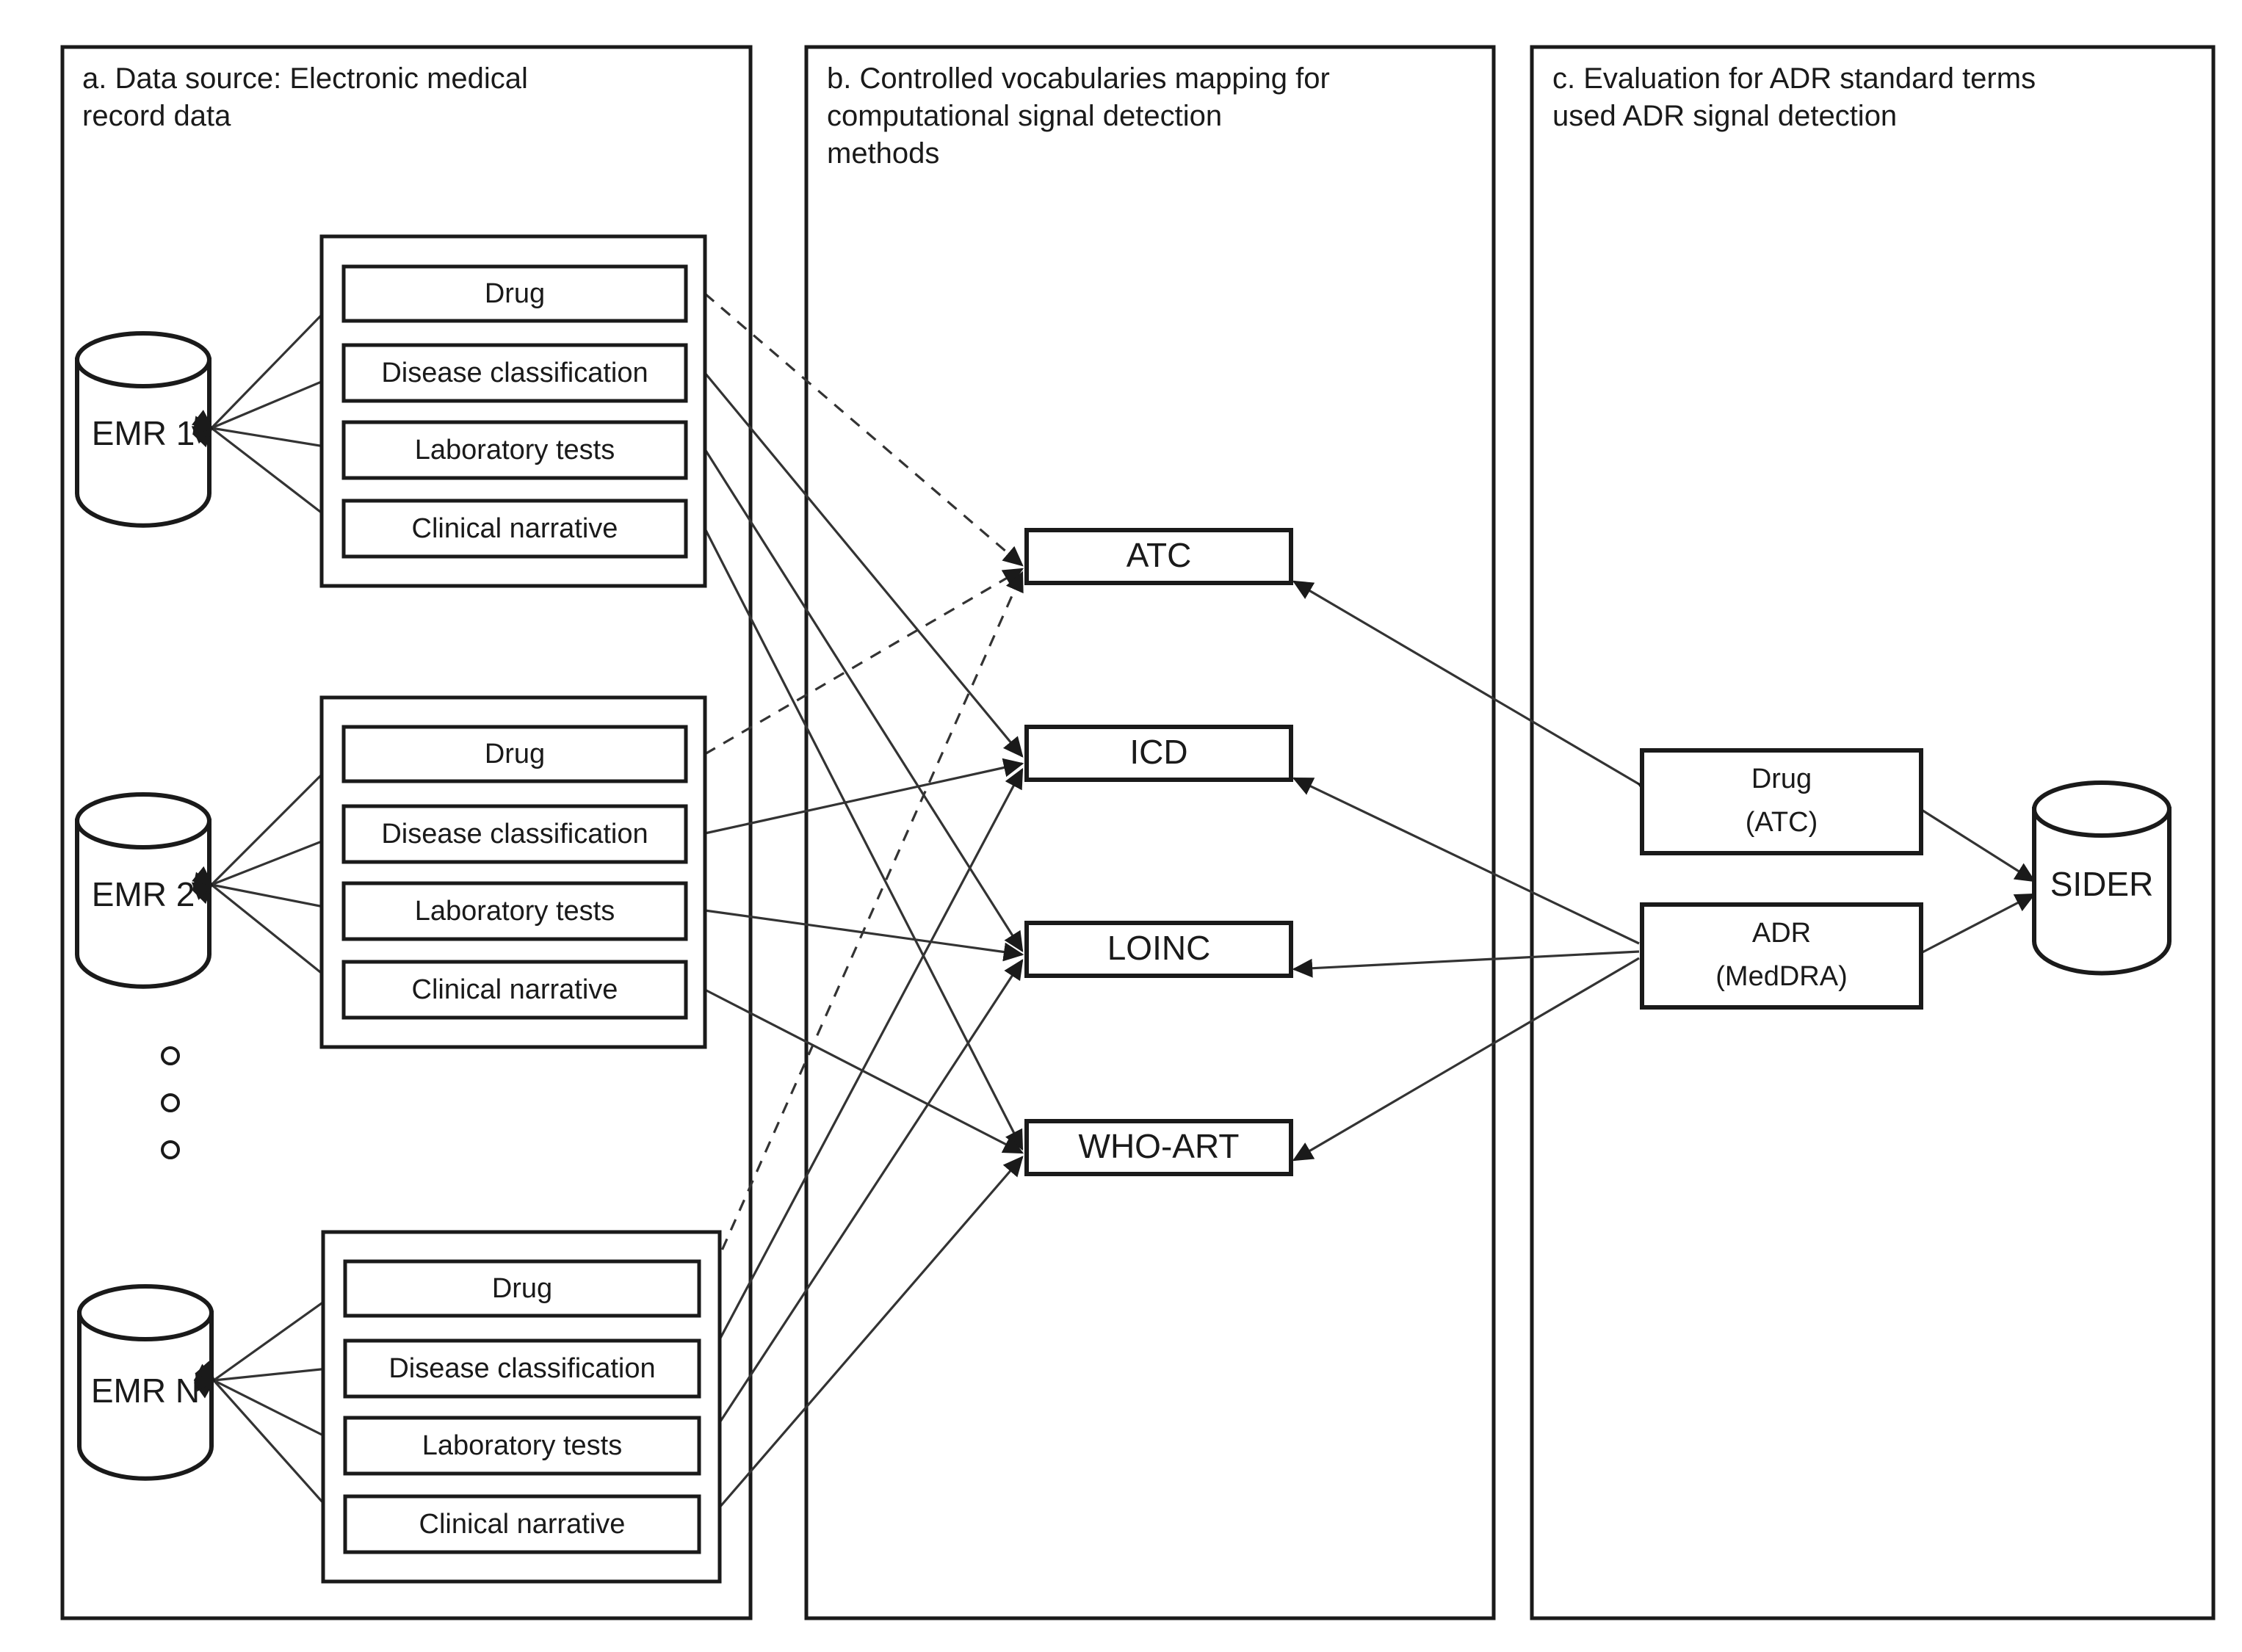 This screenshot has width=2242, height=1652. What do you see at coordinates (514, 373) in the screenshot?
I see `emr-1-item-disease-label: Disease classification` at bounding box center [514, 373].